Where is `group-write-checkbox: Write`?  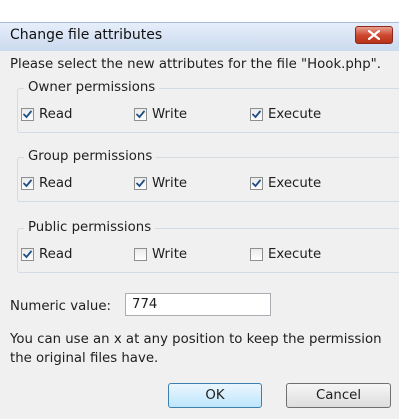
group-write-checkbox: Write is located at coordinates (160, 183).